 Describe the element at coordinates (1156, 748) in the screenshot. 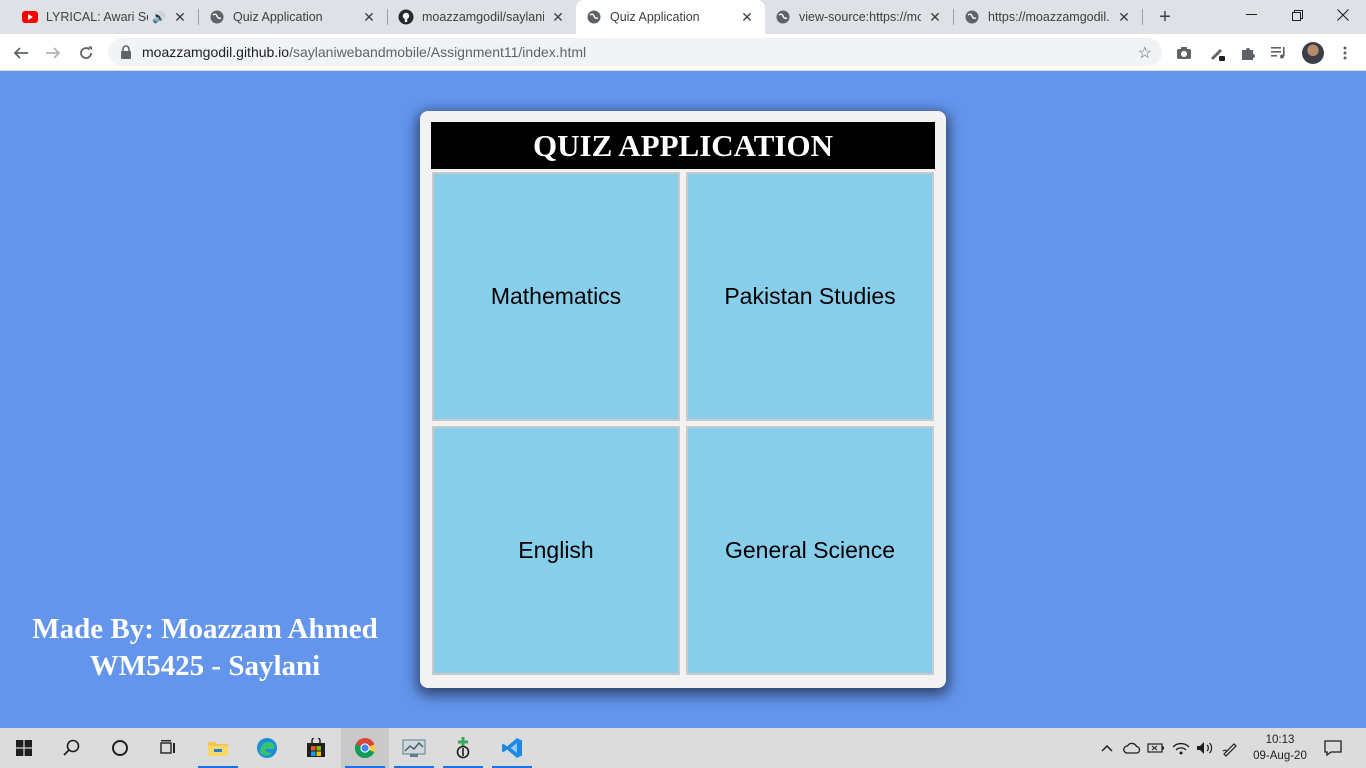

I see `battery-icon` at that location.